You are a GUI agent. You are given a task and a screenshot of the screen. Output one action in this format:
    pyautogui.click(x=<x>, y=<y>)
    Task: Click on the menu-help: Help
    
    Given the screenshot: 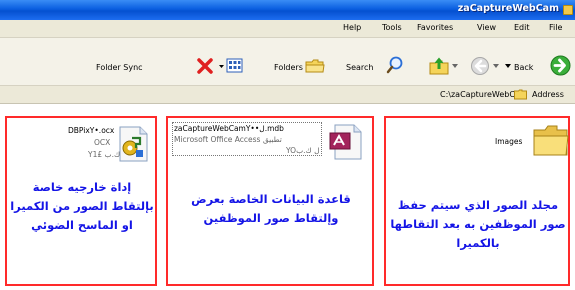 What is the action you would take?
    pyautogui.click(x=352, y=27)
    